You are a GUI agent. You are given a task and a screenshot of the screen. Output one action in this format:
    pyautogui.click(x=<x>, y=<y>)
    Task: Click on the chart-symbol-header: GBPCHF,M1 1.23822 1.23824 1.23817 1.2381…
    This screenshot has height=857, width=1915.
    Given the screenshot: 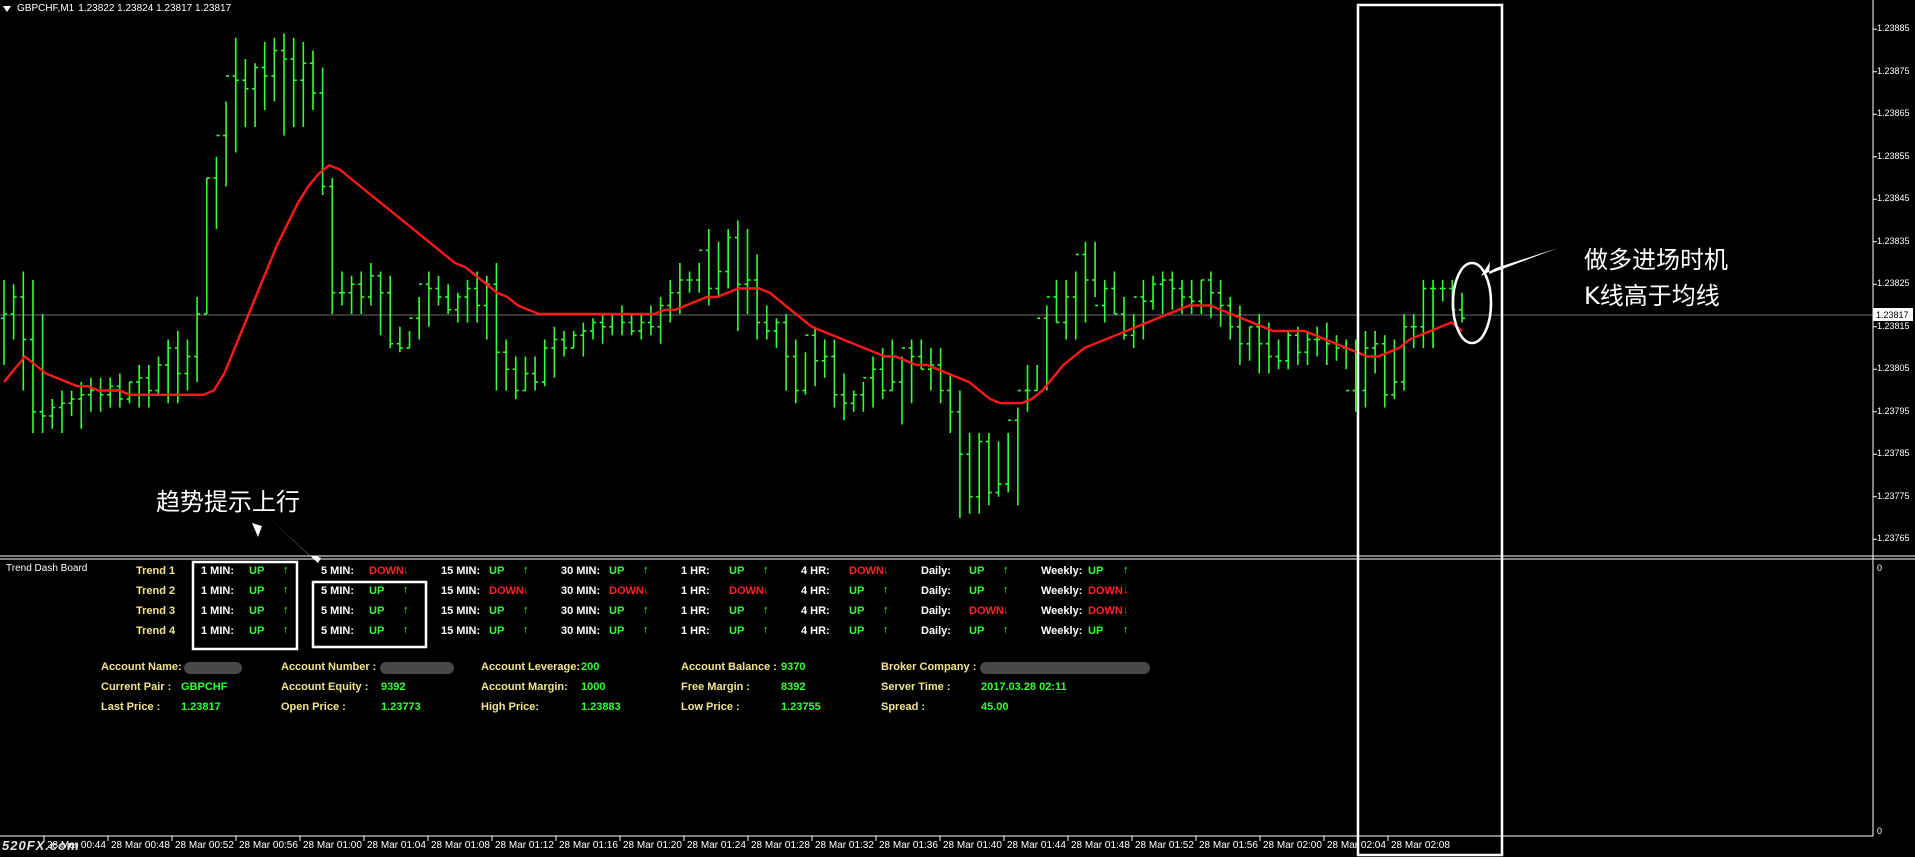 What is the action you would take?
    pyautogui.click(x=117, y=8)
    